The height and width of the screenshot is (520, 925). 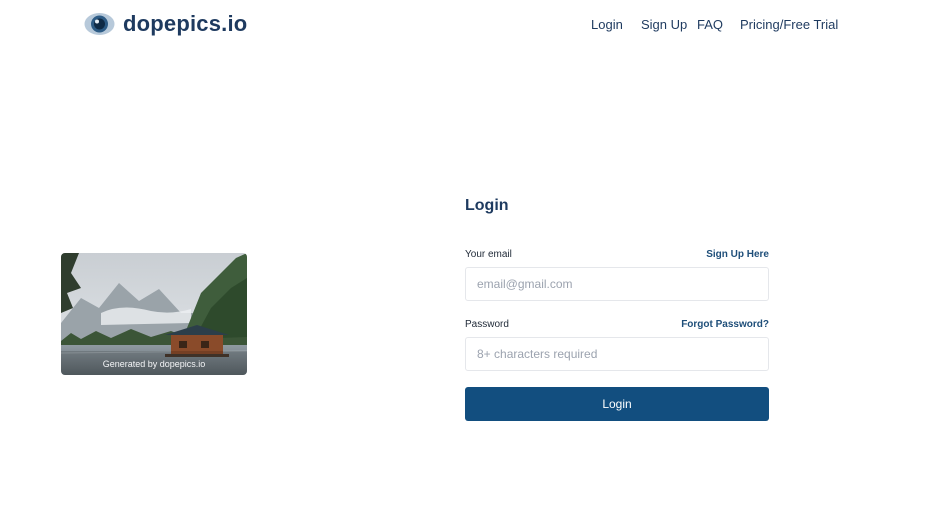 What do you see at coordinates (154, 364) in the screenshot?
I see `image-caption: Generated by dopepics.io` at bounding box center [154, 364].